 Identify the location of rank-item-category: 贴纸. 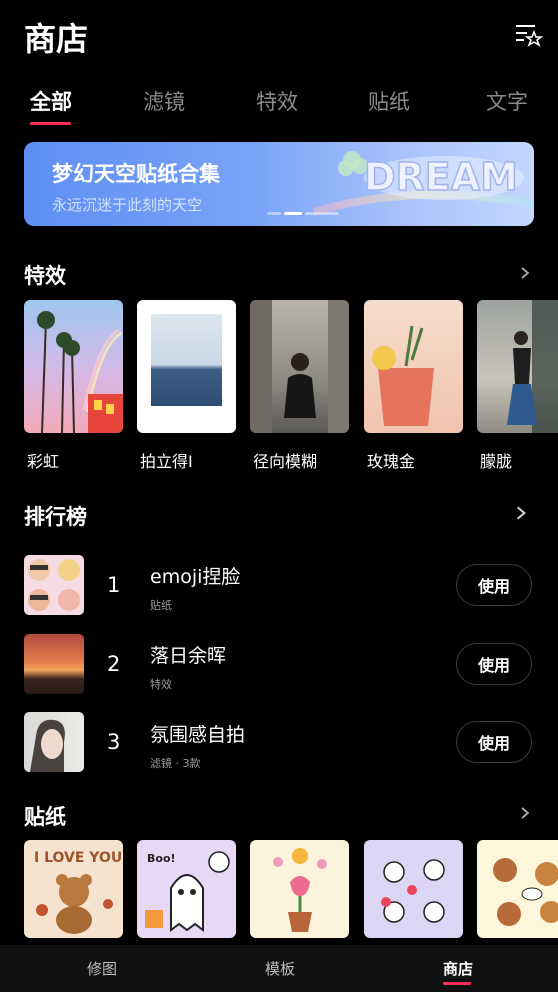
(161, 605).